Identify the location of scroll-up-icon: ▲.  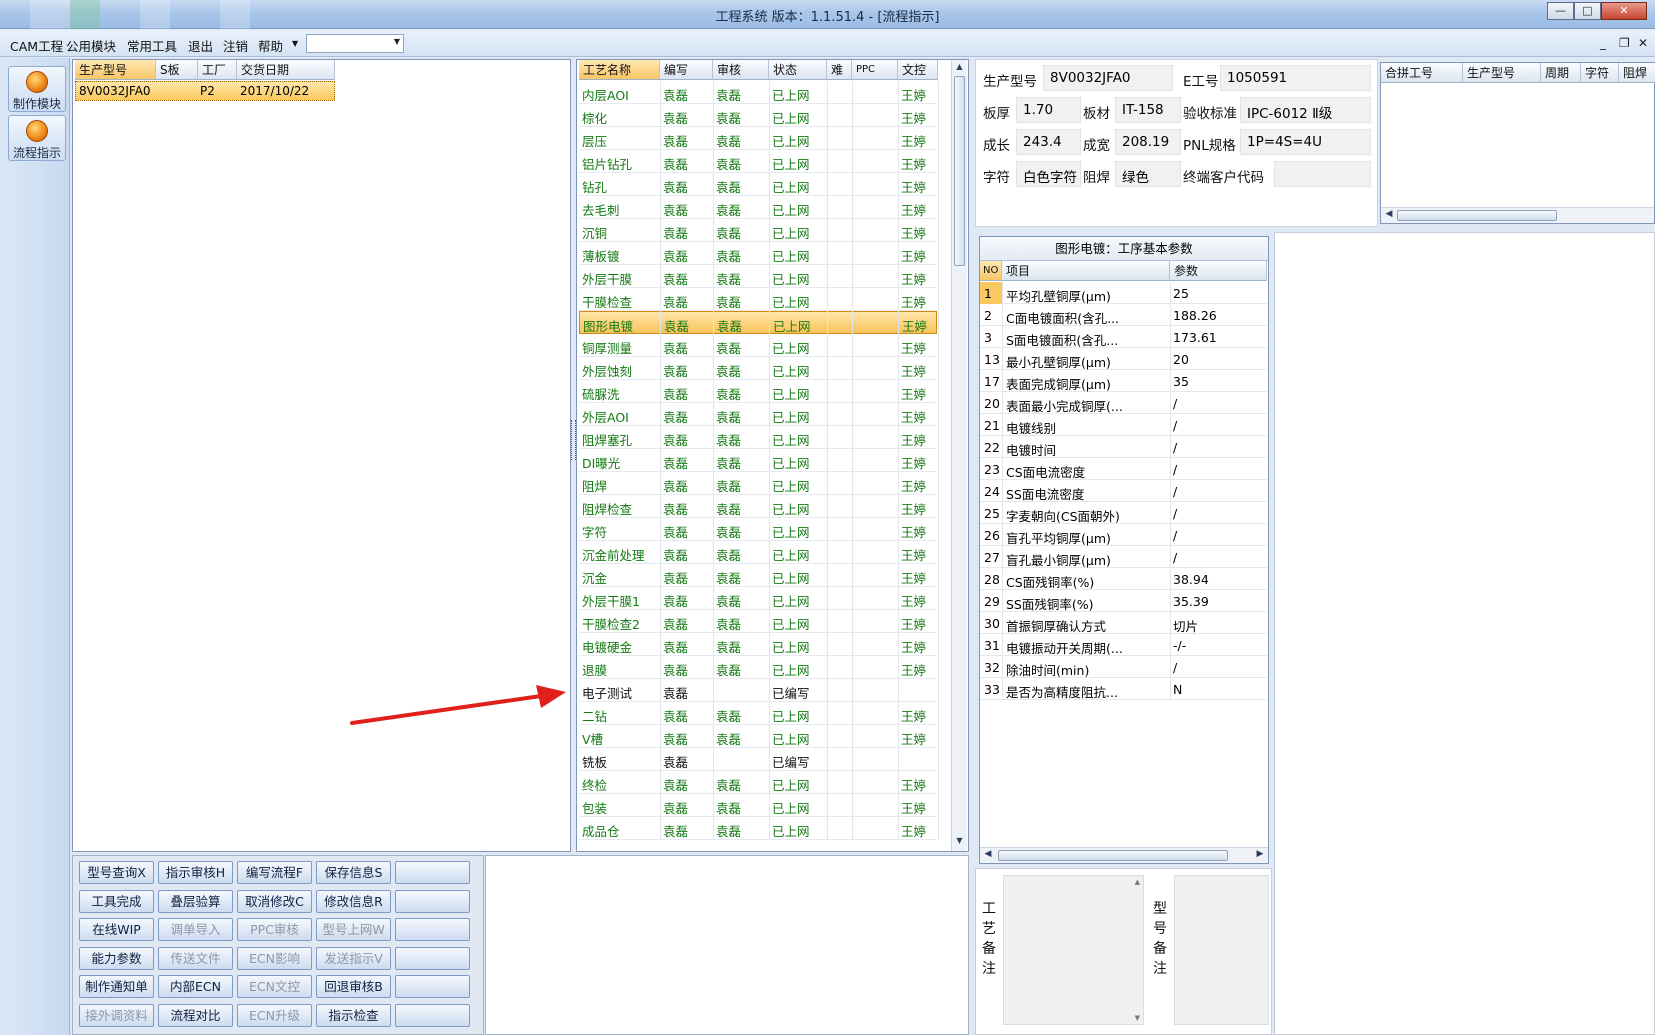
(1137, 882).